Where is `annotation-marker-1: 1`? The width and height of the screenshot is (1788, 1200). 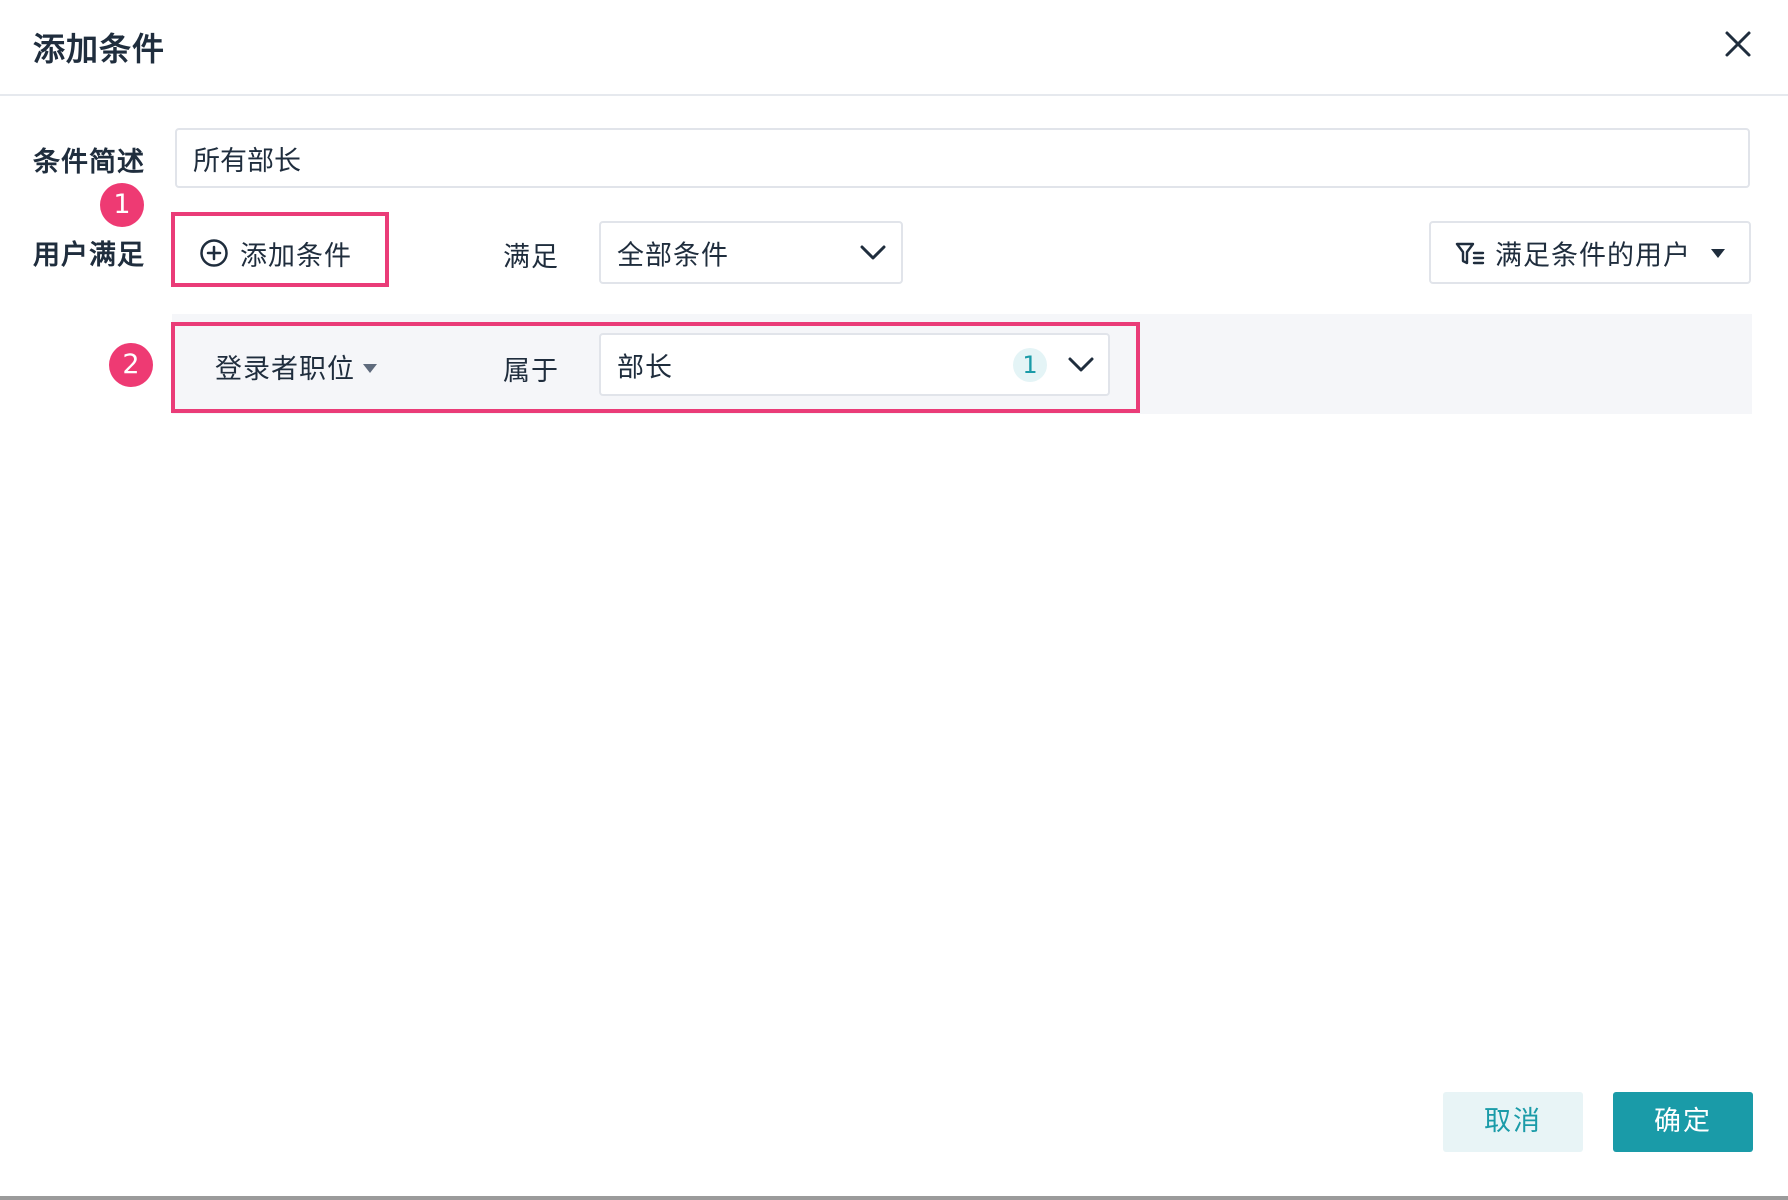
annotation-marker-1: 1 is located at coordinates (122, 205).